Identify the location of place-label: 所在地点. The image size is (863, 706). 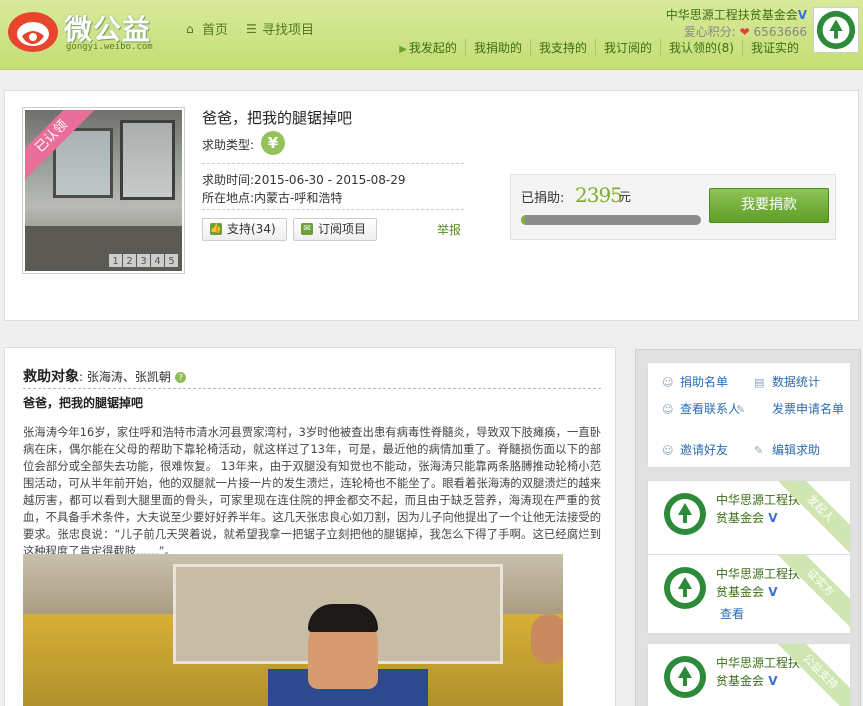
(226, 198).